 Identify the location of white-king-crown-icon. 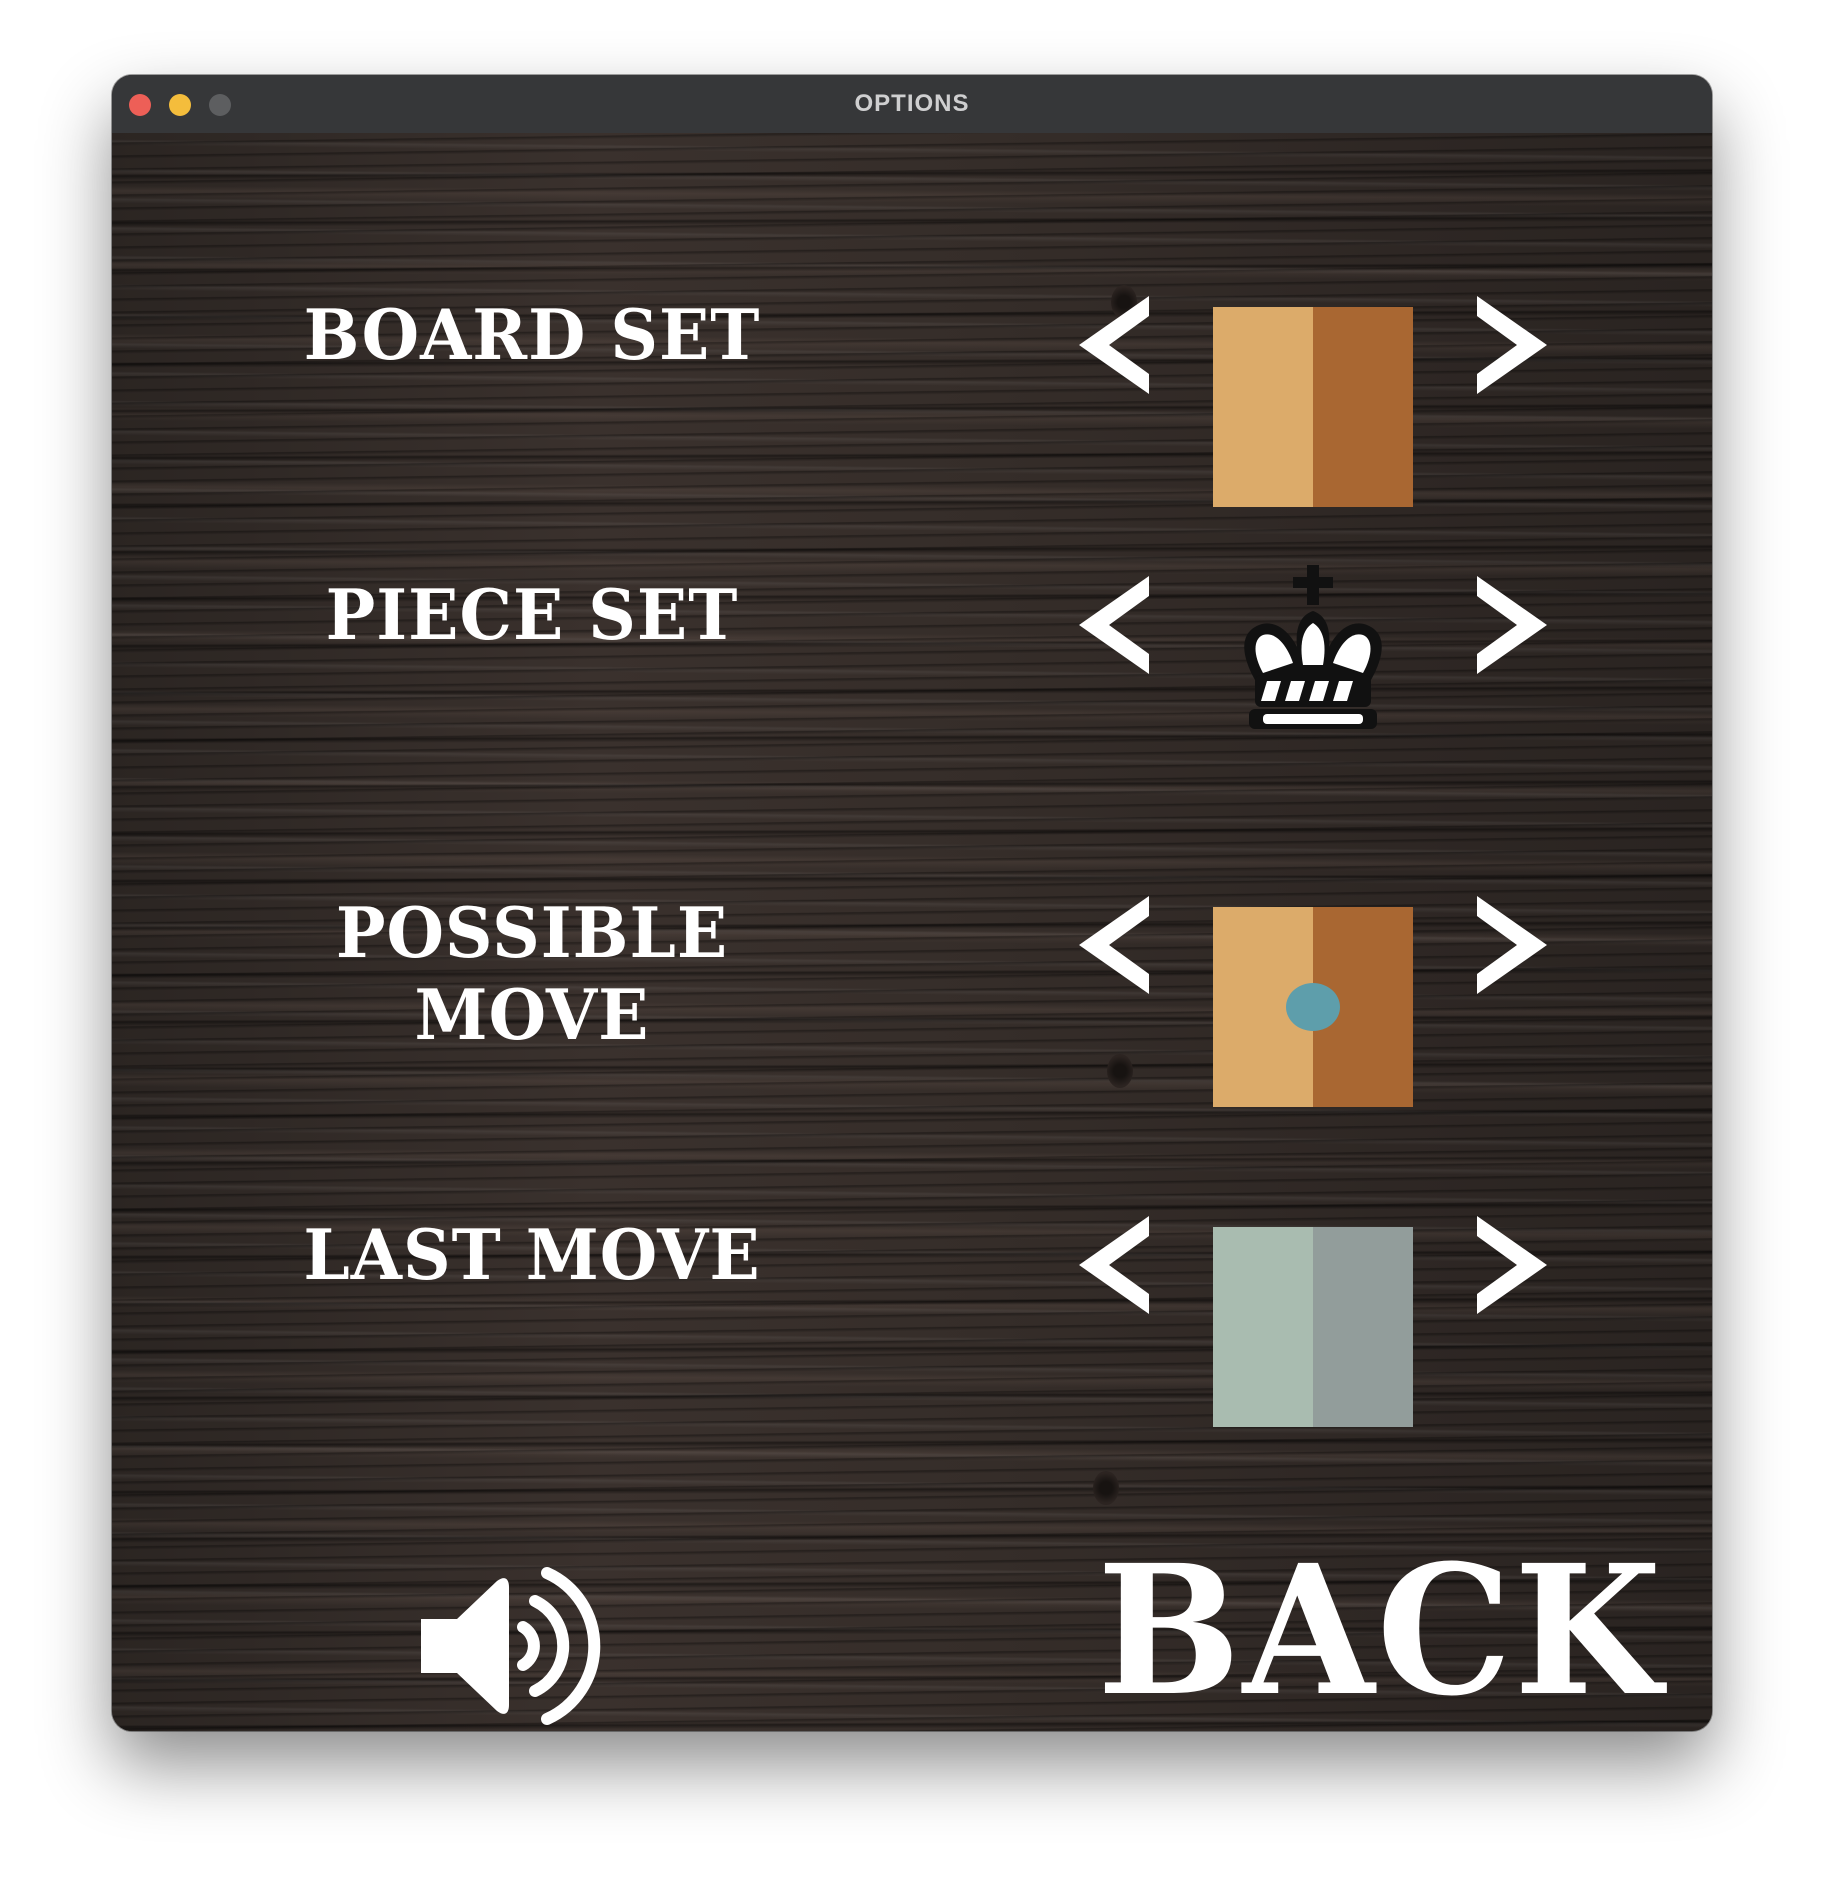
(1313, 647).